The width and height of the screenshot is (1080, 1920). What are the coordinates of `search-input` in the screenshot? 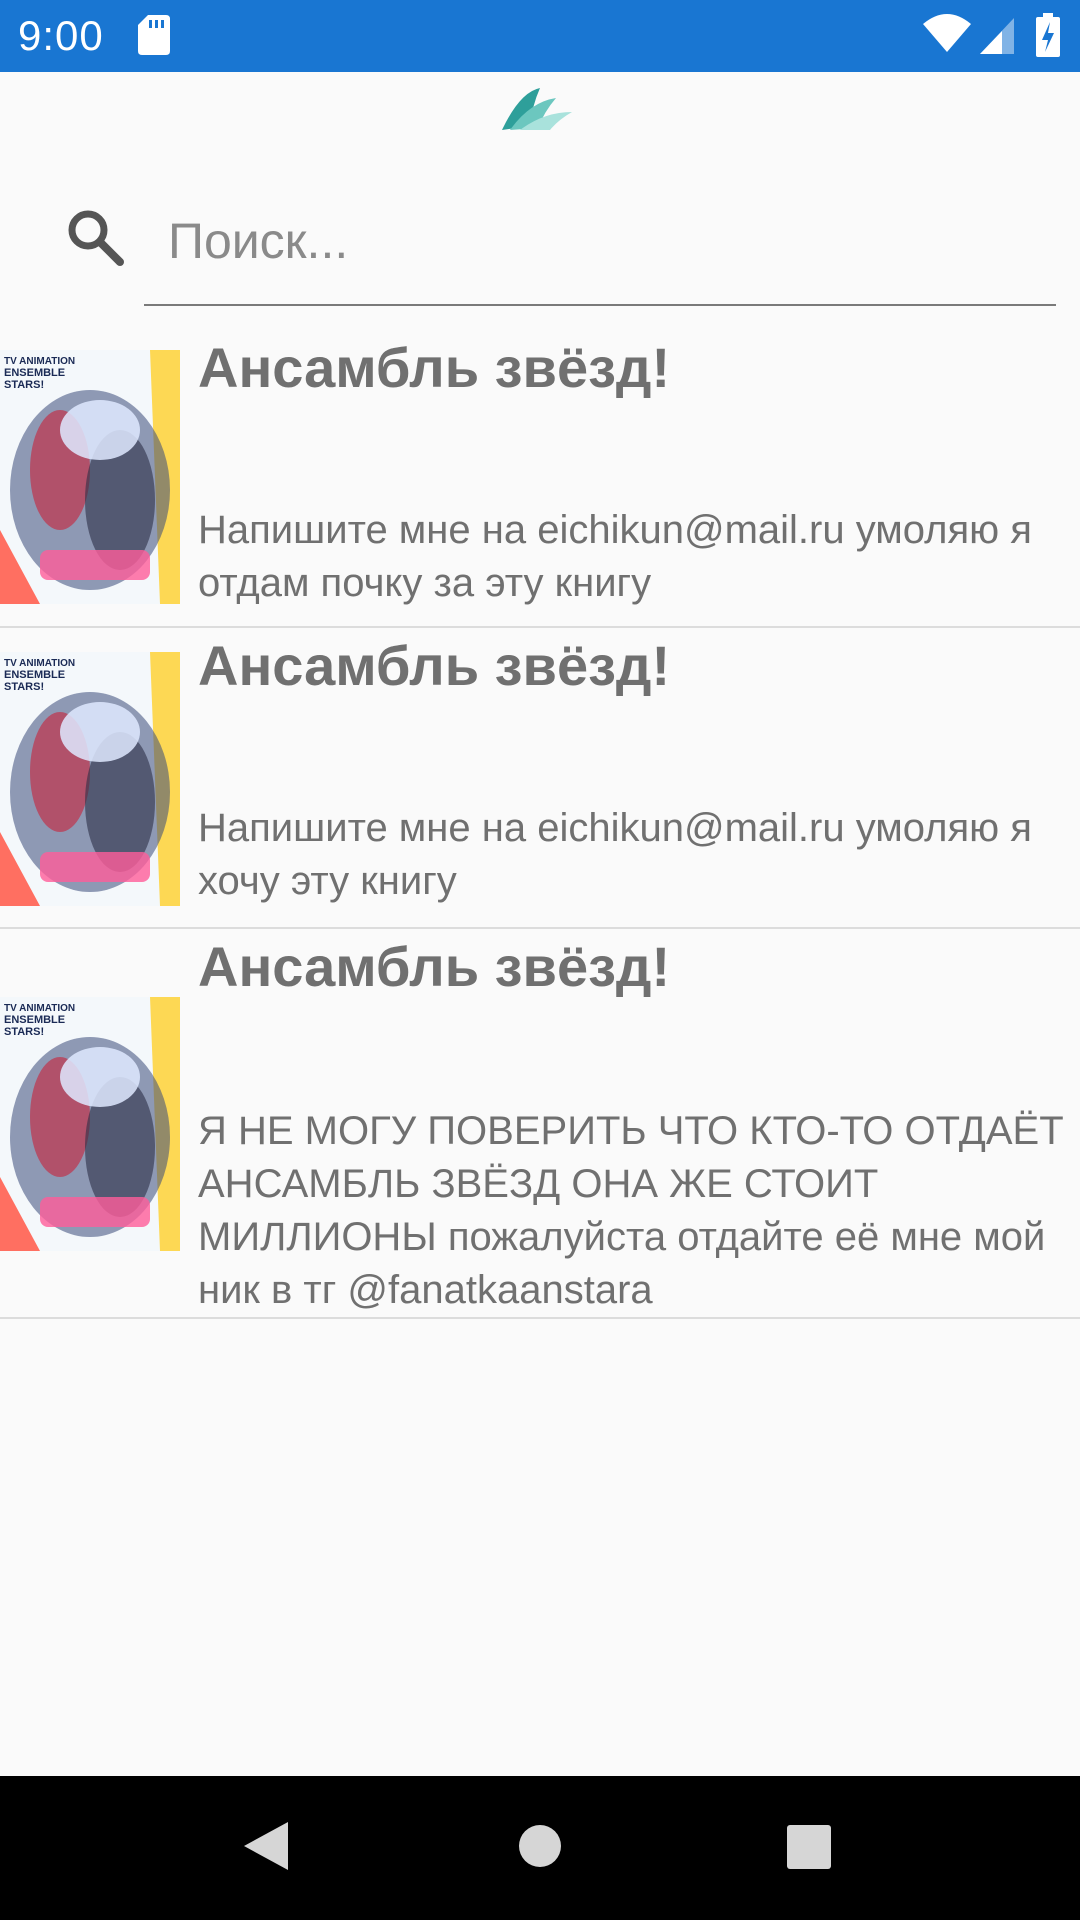 It's located at (599, 241).